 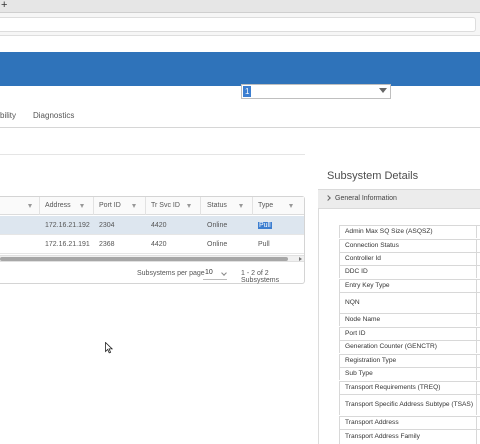 I want to click on property-label: Entry Key Type, so click(x=367, y=285).